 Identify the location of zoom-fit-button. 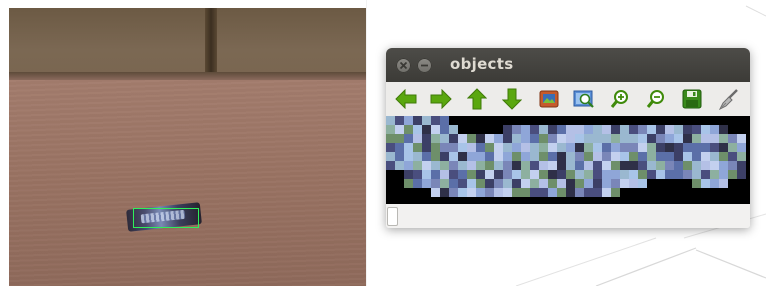
(584, 99).